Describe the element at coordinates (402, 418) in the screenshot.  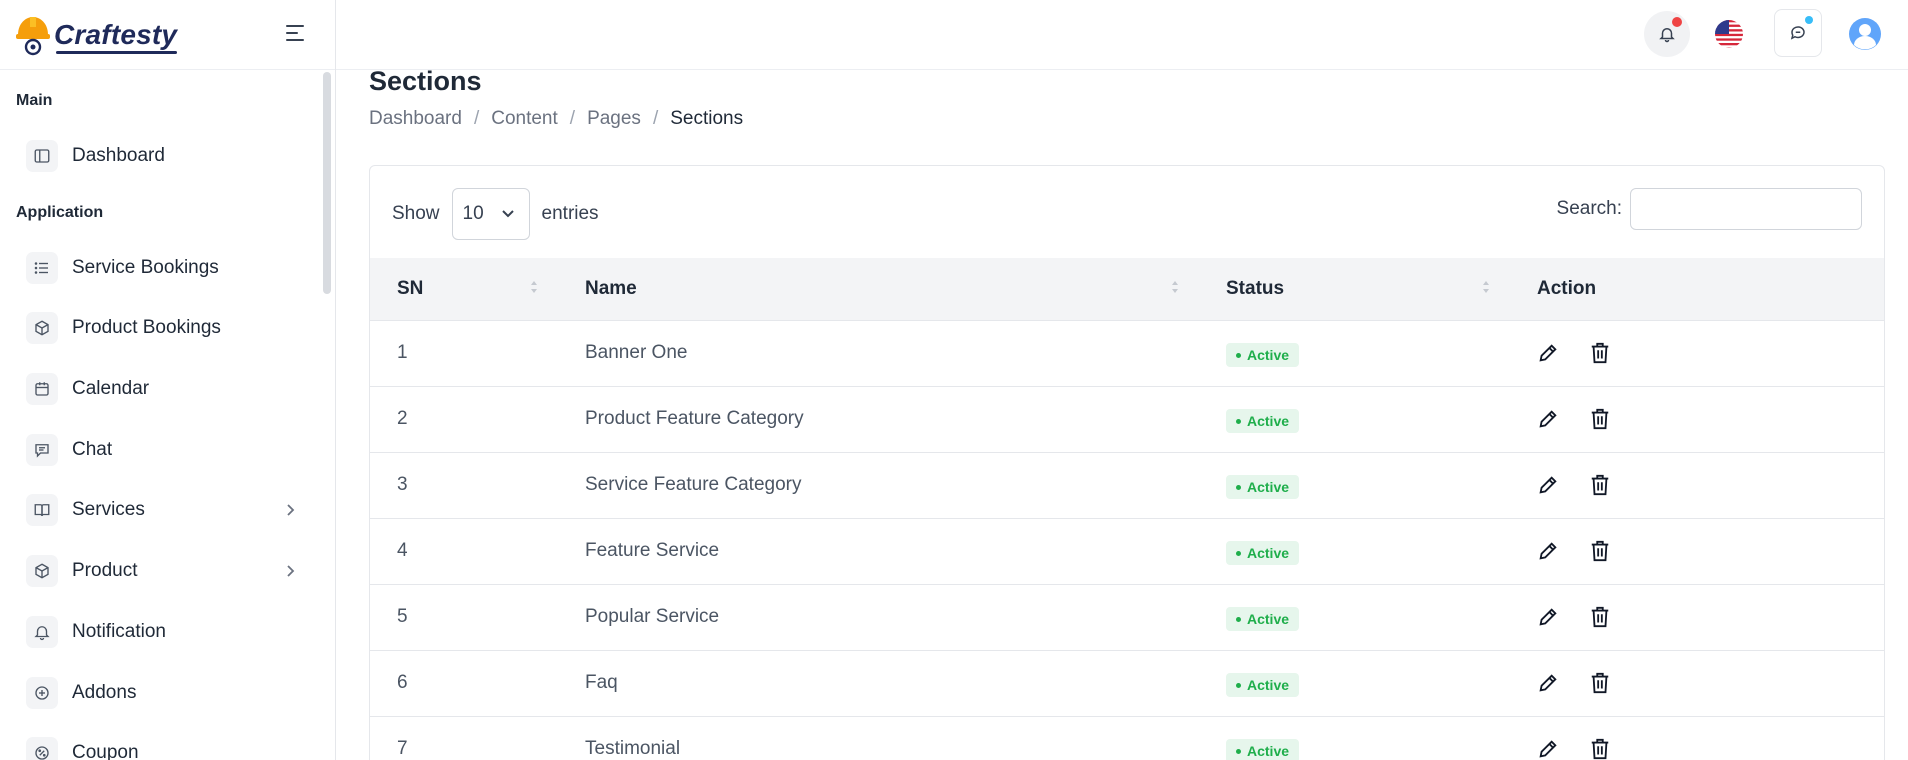
I see `cell-sn: 2` at that location.